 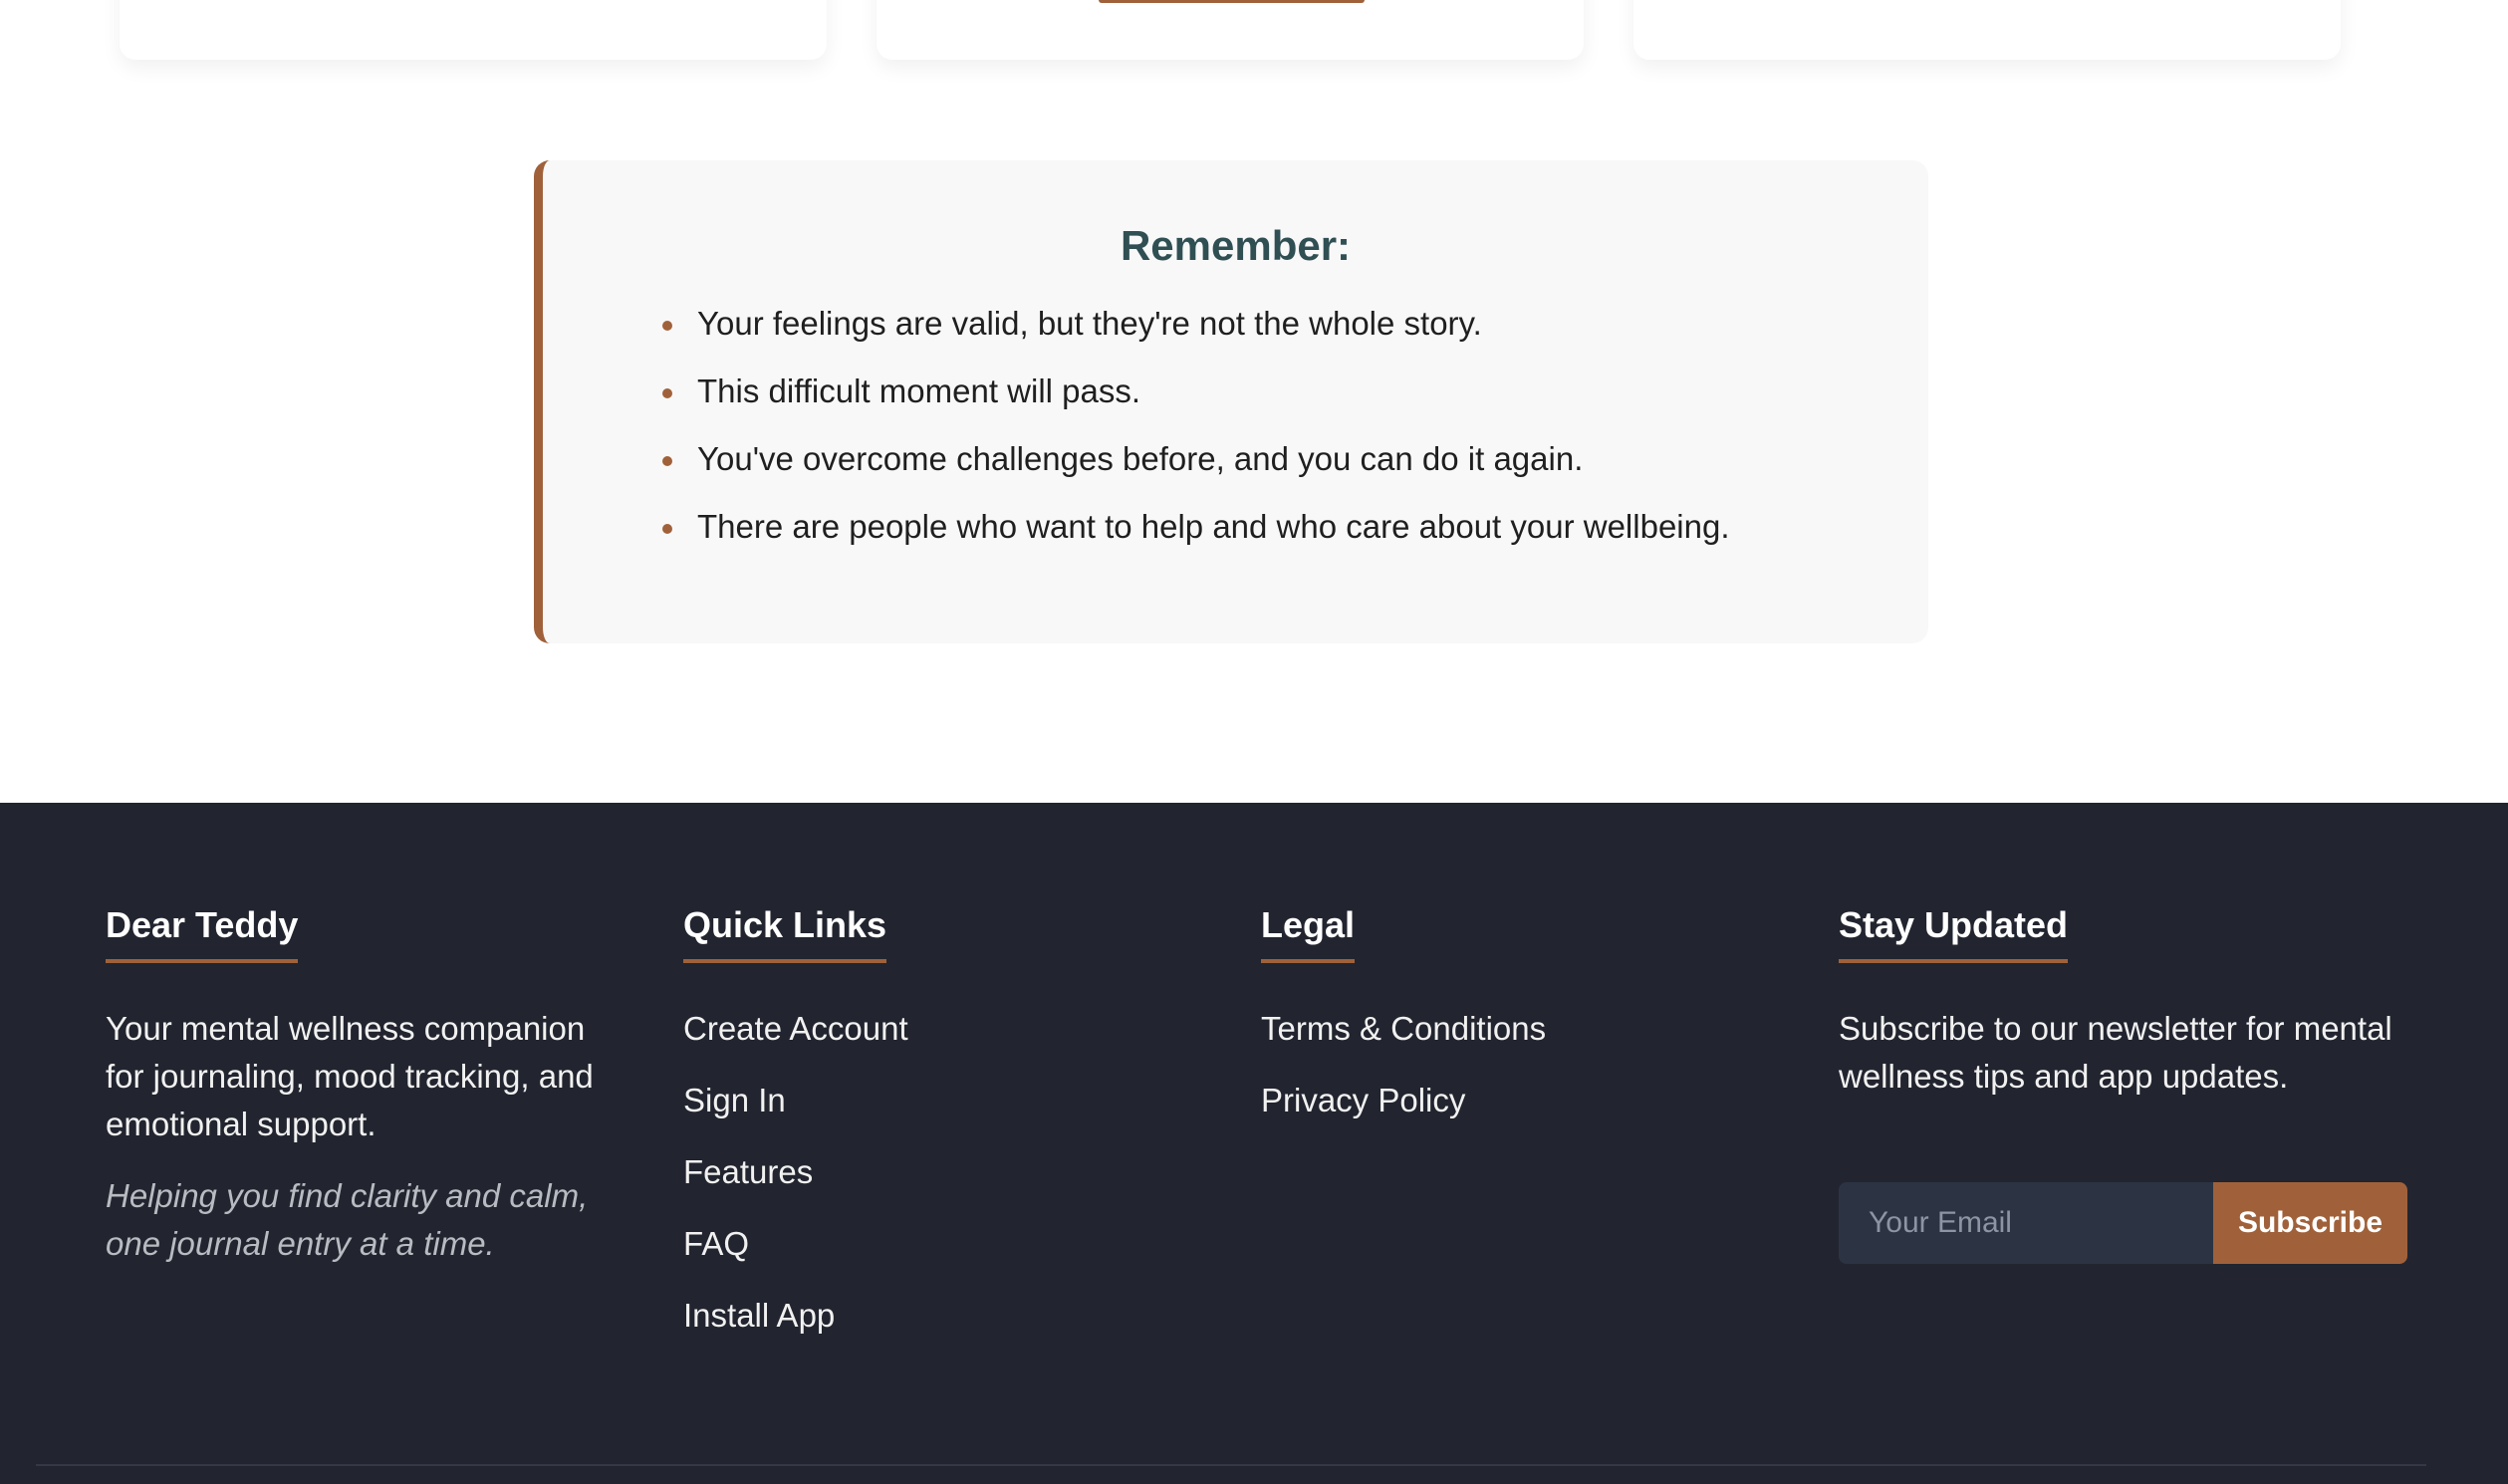 What do you see at coordinates (1236, 245) in the screenshot?
I see `remember-title: Remember:` at bounding box center [1236, 245].